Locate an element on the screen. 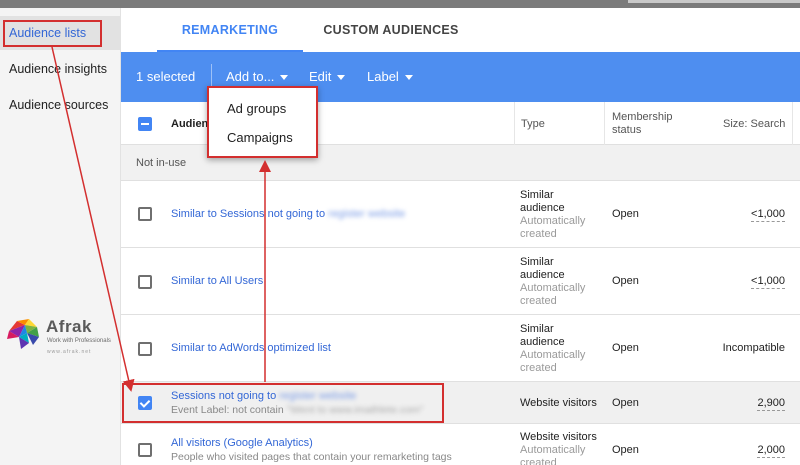 The image size is (800, 465). annotation-arrow-to-row is located at coordinates (93, 219).